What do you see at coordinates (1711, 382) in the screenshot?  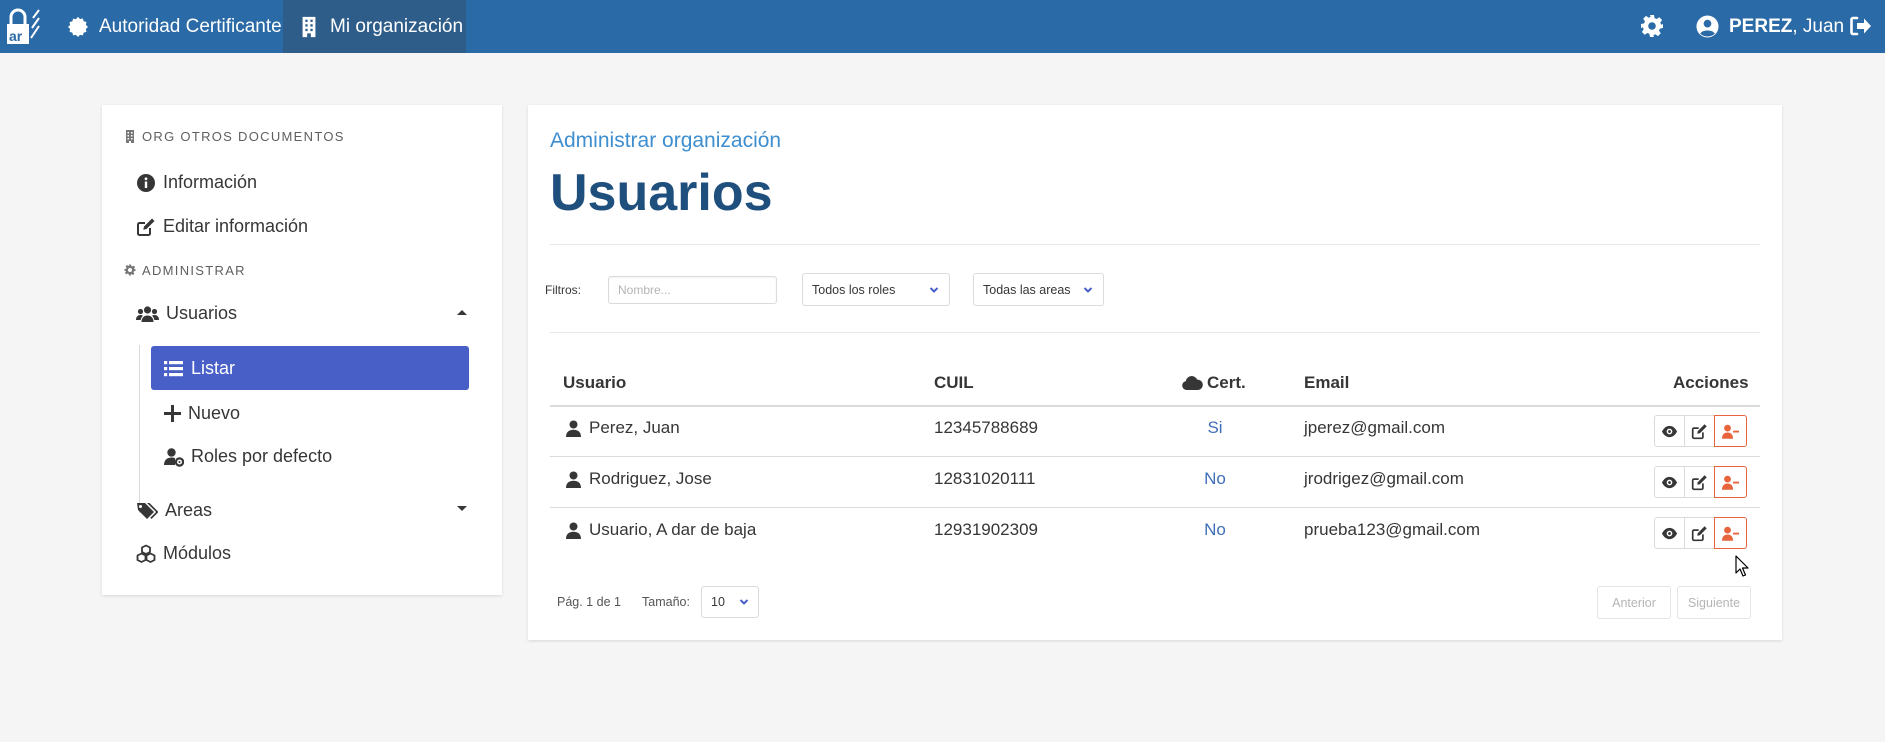 I see `column-header-acciones: Acciones` at bounding box center [1711, 382].